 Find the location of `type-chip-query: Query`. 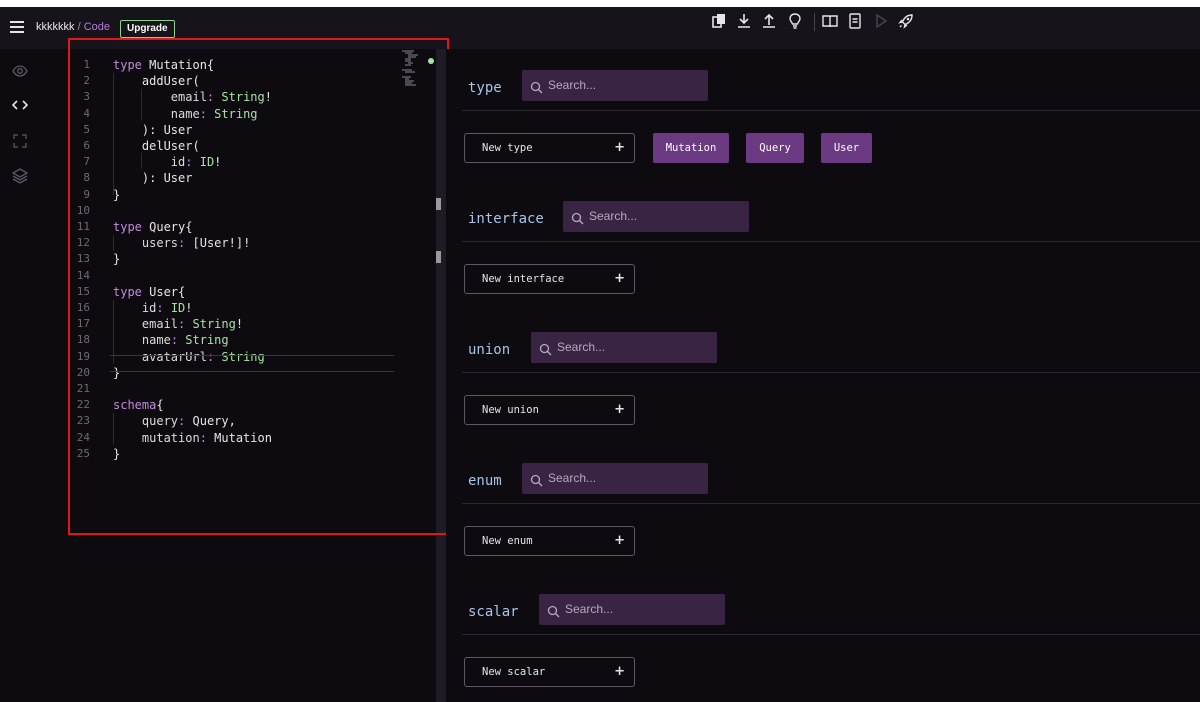

type-chip-query: Query is located at coordinates (775, 148).